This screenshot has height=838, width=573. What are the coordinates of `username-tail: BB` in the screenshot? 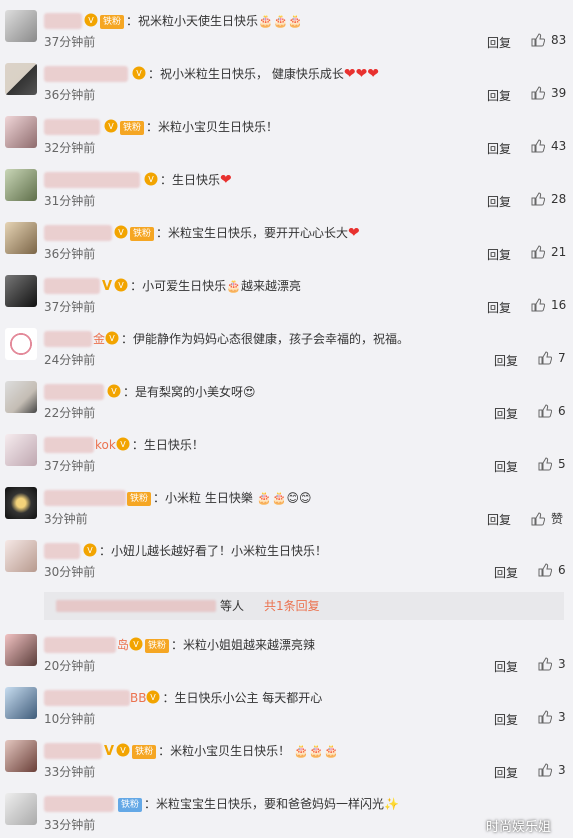 It's located at (138, 698).